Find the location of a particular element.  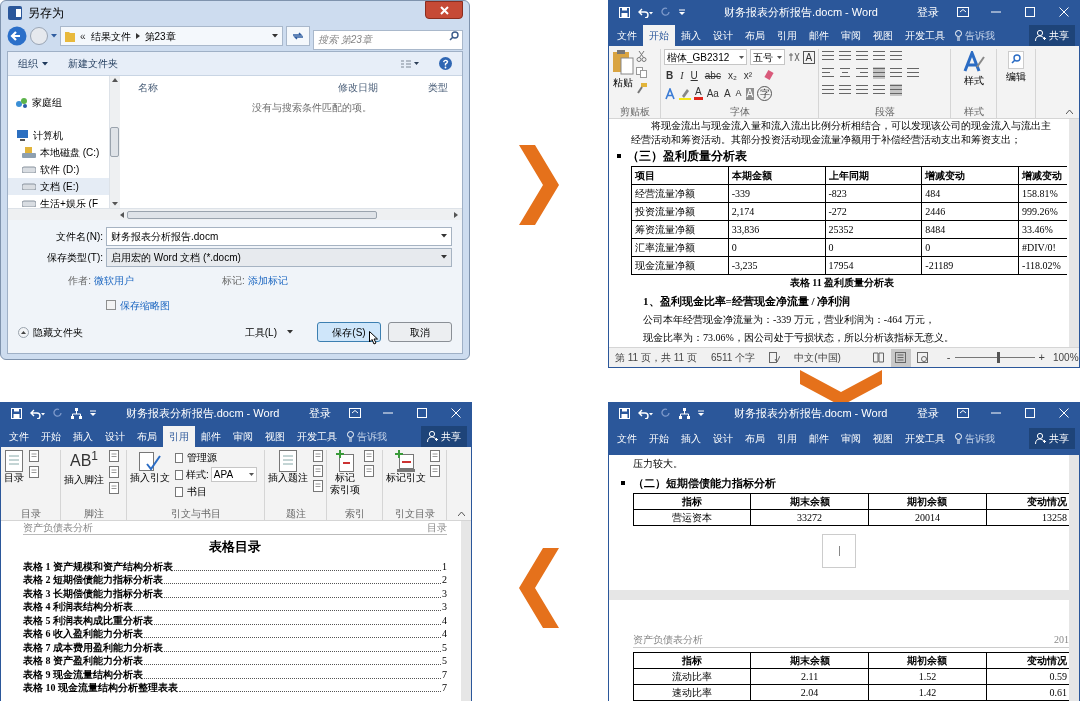

nav-item: 本地磁盘 (C:) is located at coordinates (58, 152).